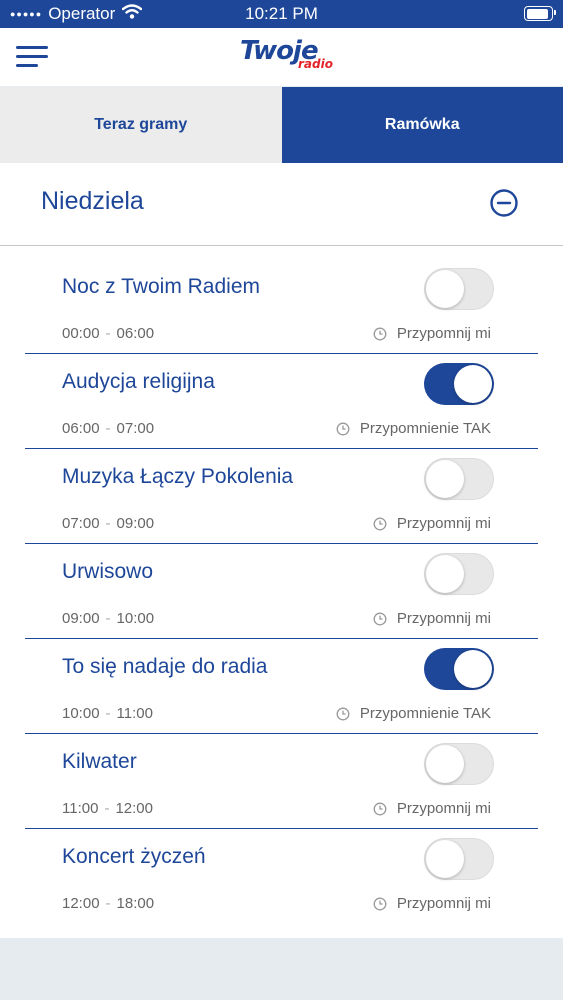 This screenshot has width=563, height=1000. What do you see at coordinates (81, 333) in the screenshot?
I see `start-time: 00:00` at bounding box center [81, 333].